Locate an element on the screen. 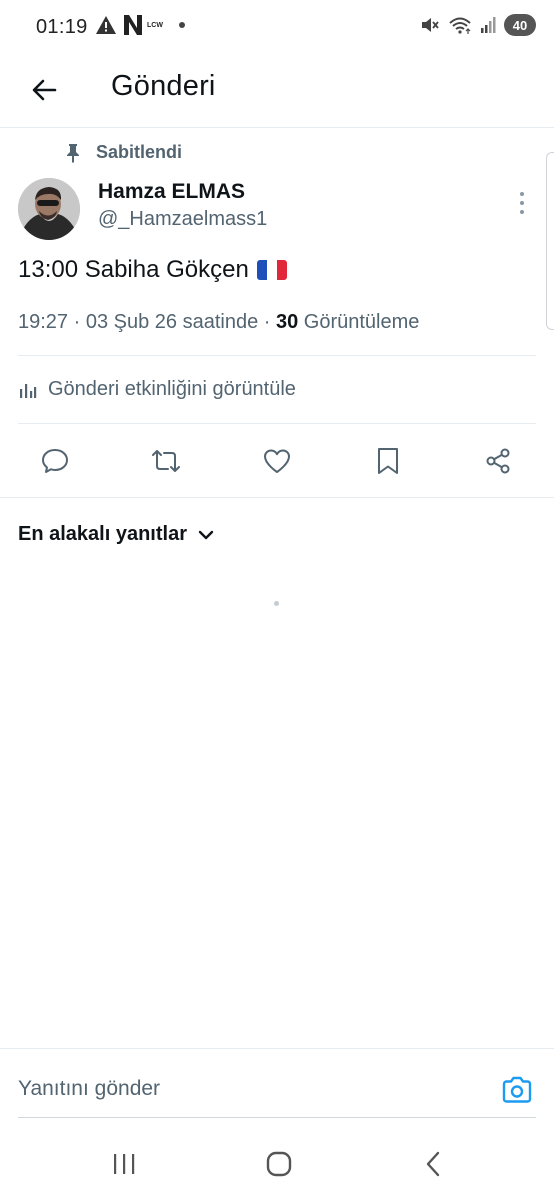  comment-icon is located at coordinates (55, 461).